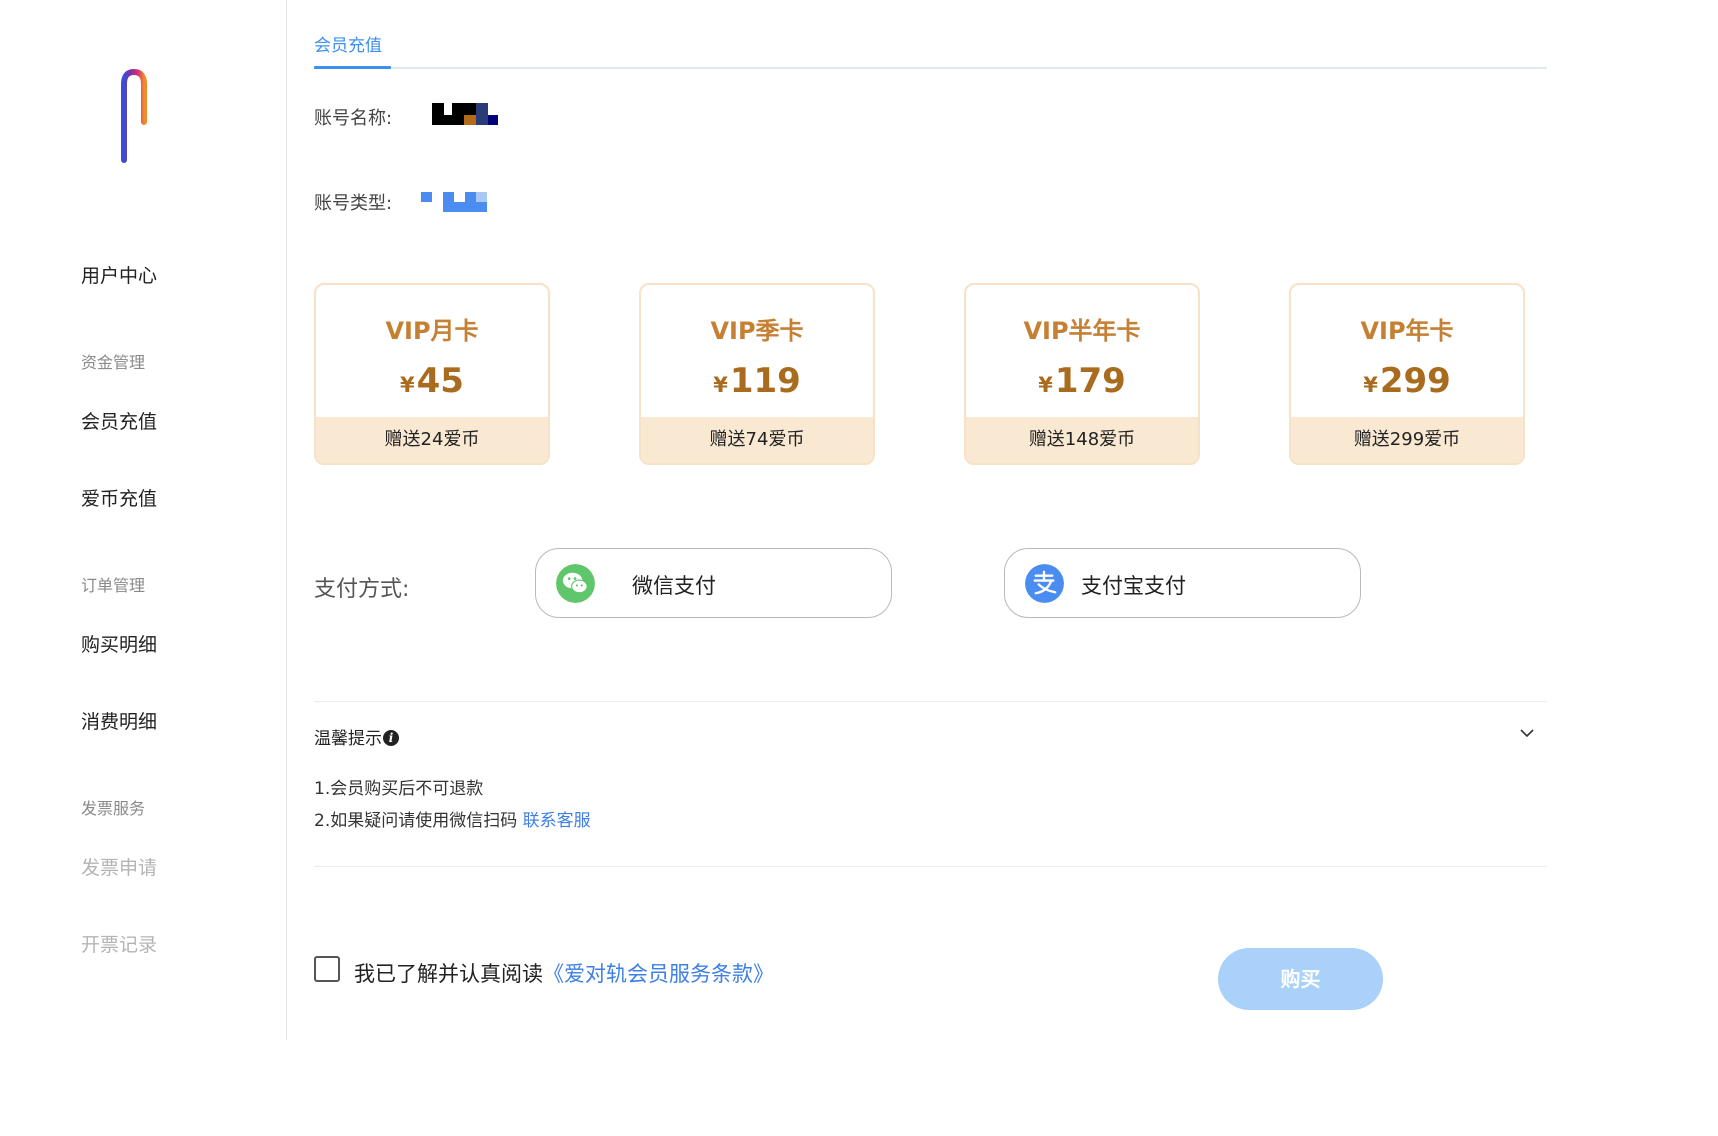  I want to click on plan-price: ¥45, so click(432, 381).